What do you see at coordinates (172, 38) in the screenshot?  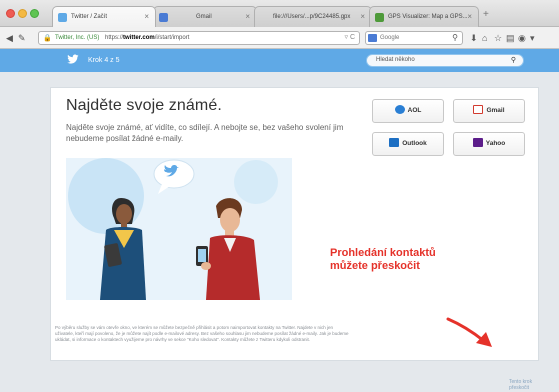 I see `url-path: /i/start/import` at bounding box center [172, 38].